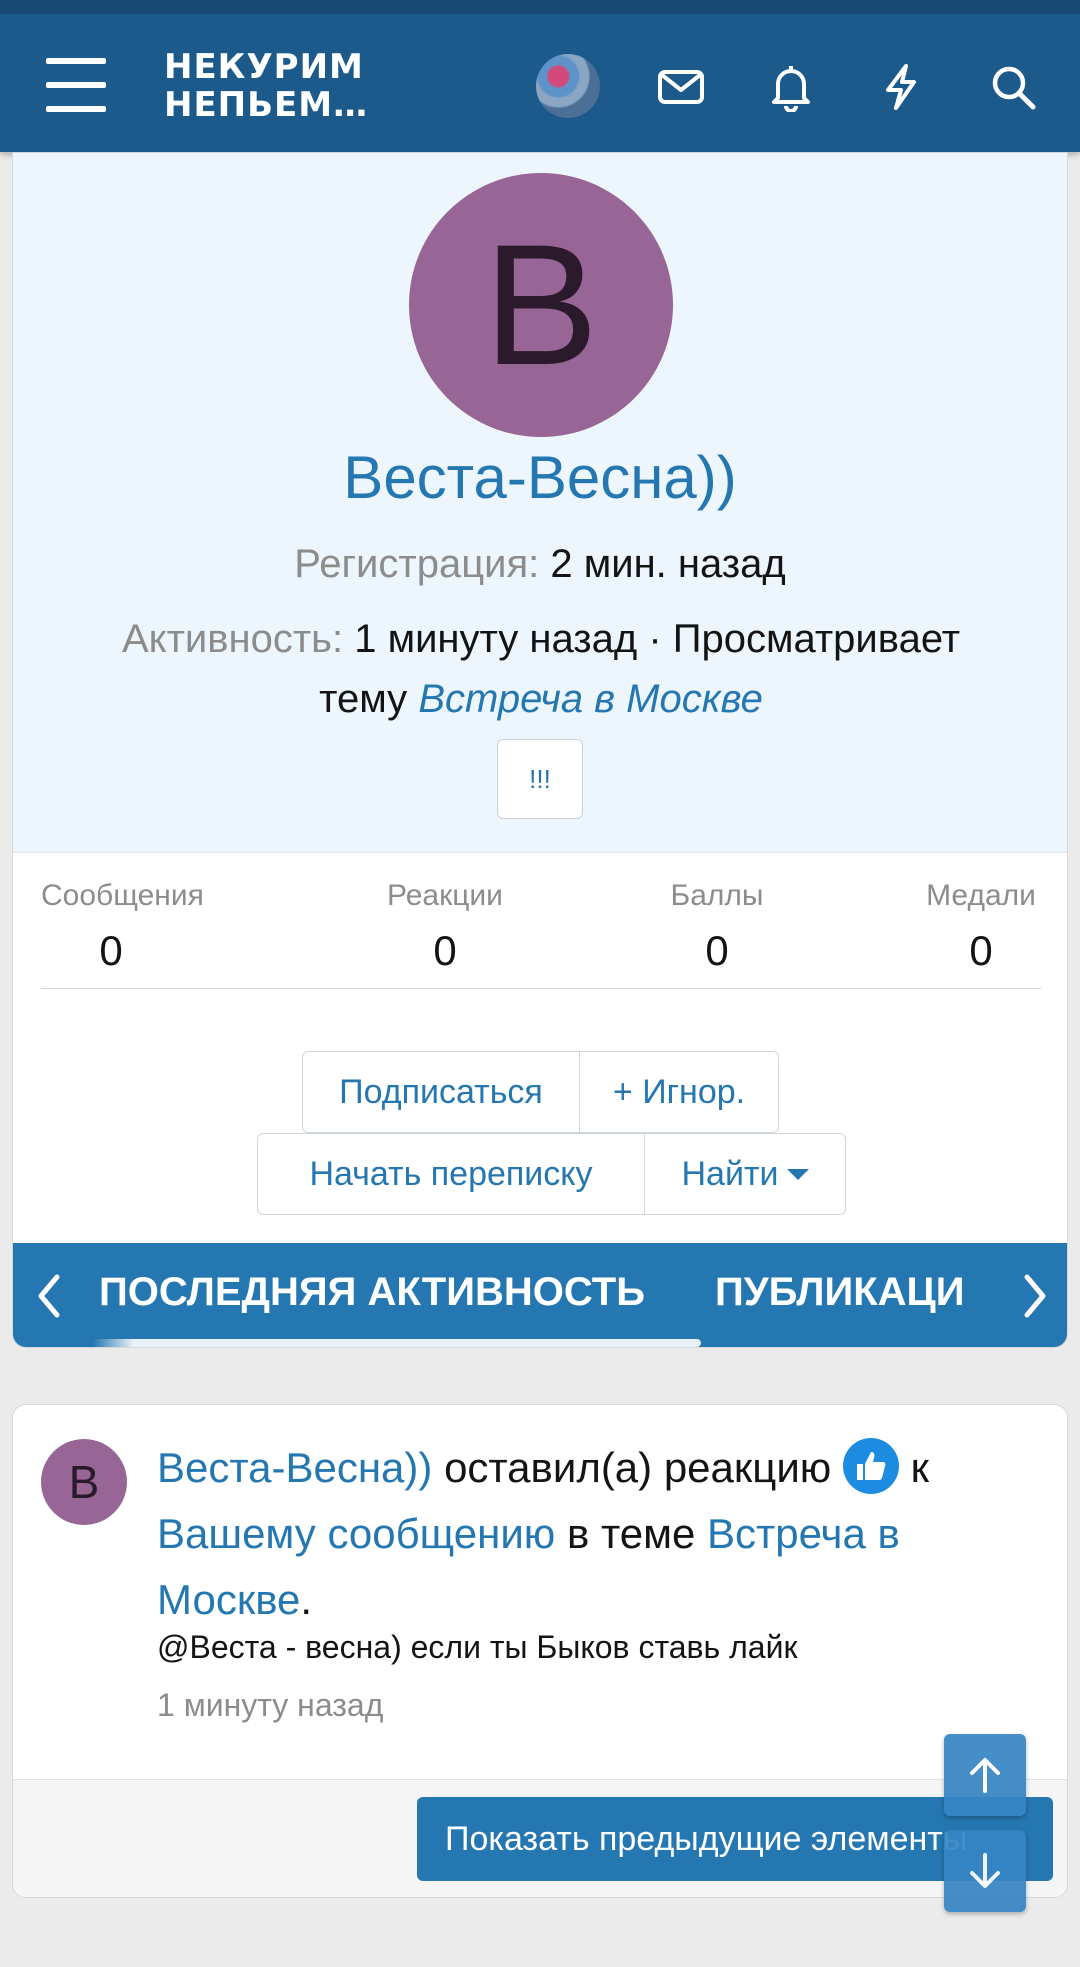 This screenshot has height=1967, width=1080. I want to click on lightning-icon, so click(901, 87).